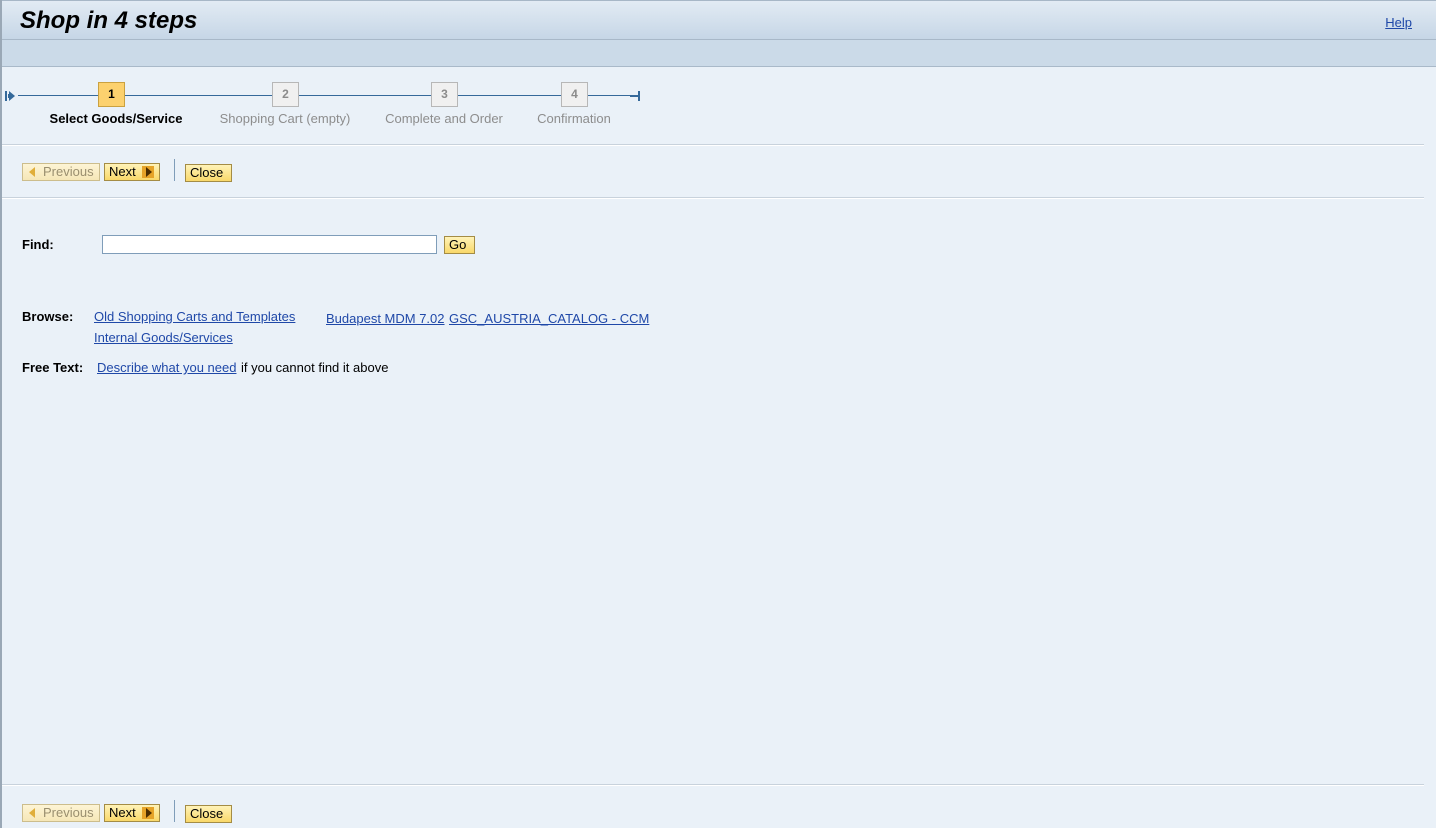 This screenshot has height=828, width=1436. What do you see at coordinates (269, 244) in the screenshot?
I see `find-input` at bounding box center [269, 244].